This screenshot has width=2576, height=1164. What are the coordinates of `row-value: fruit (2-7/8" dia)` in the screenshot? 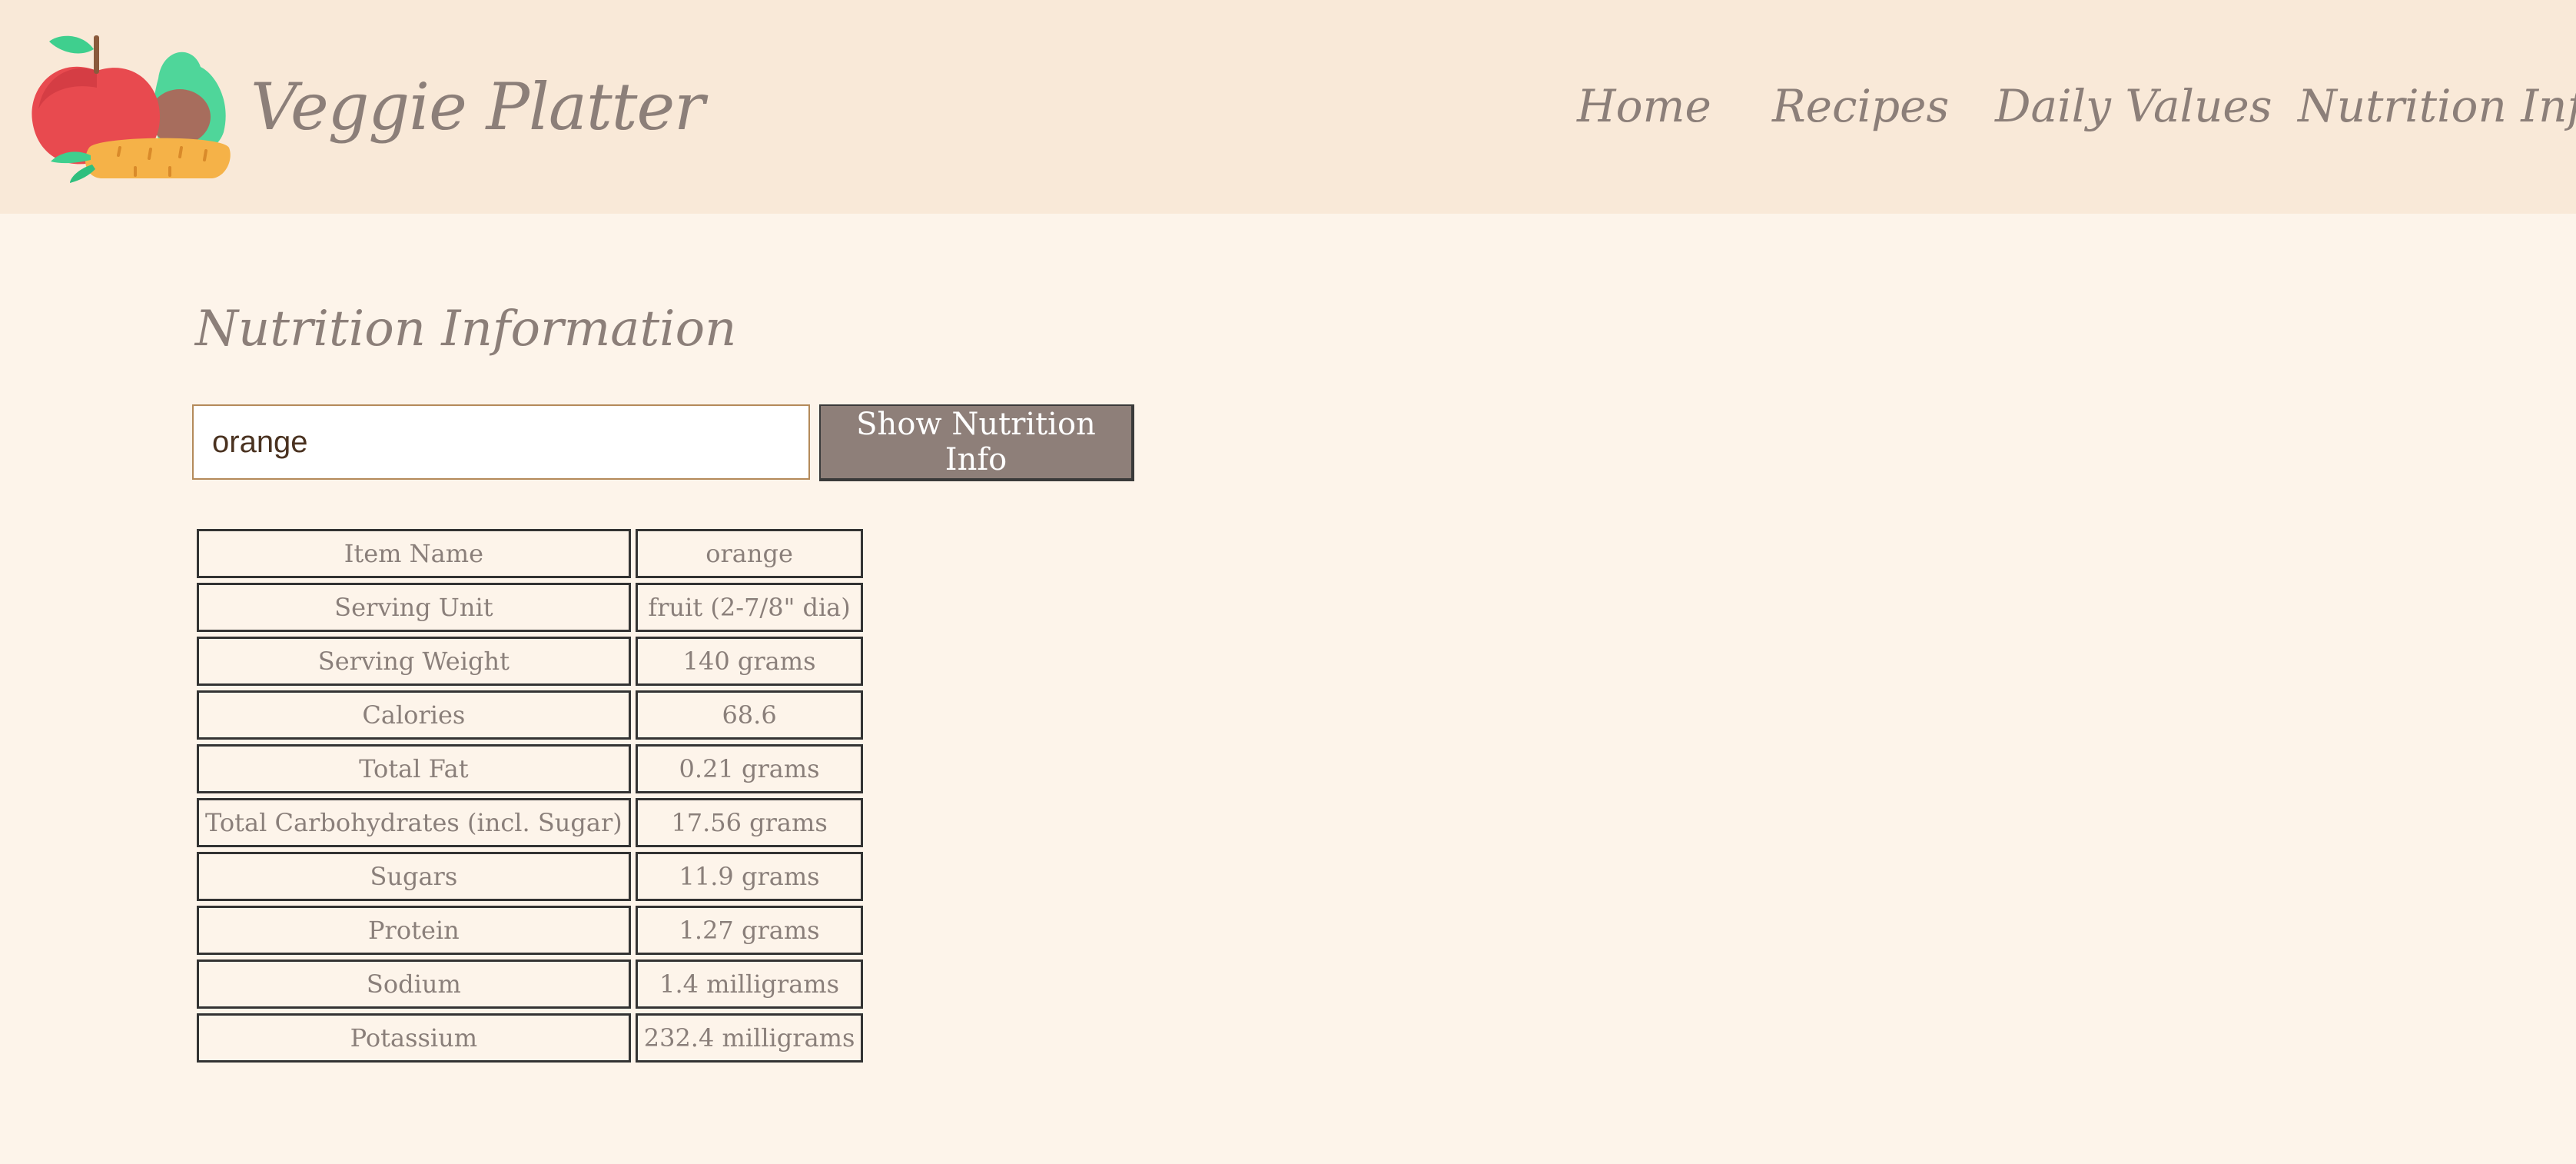 It's located at (749, 607).